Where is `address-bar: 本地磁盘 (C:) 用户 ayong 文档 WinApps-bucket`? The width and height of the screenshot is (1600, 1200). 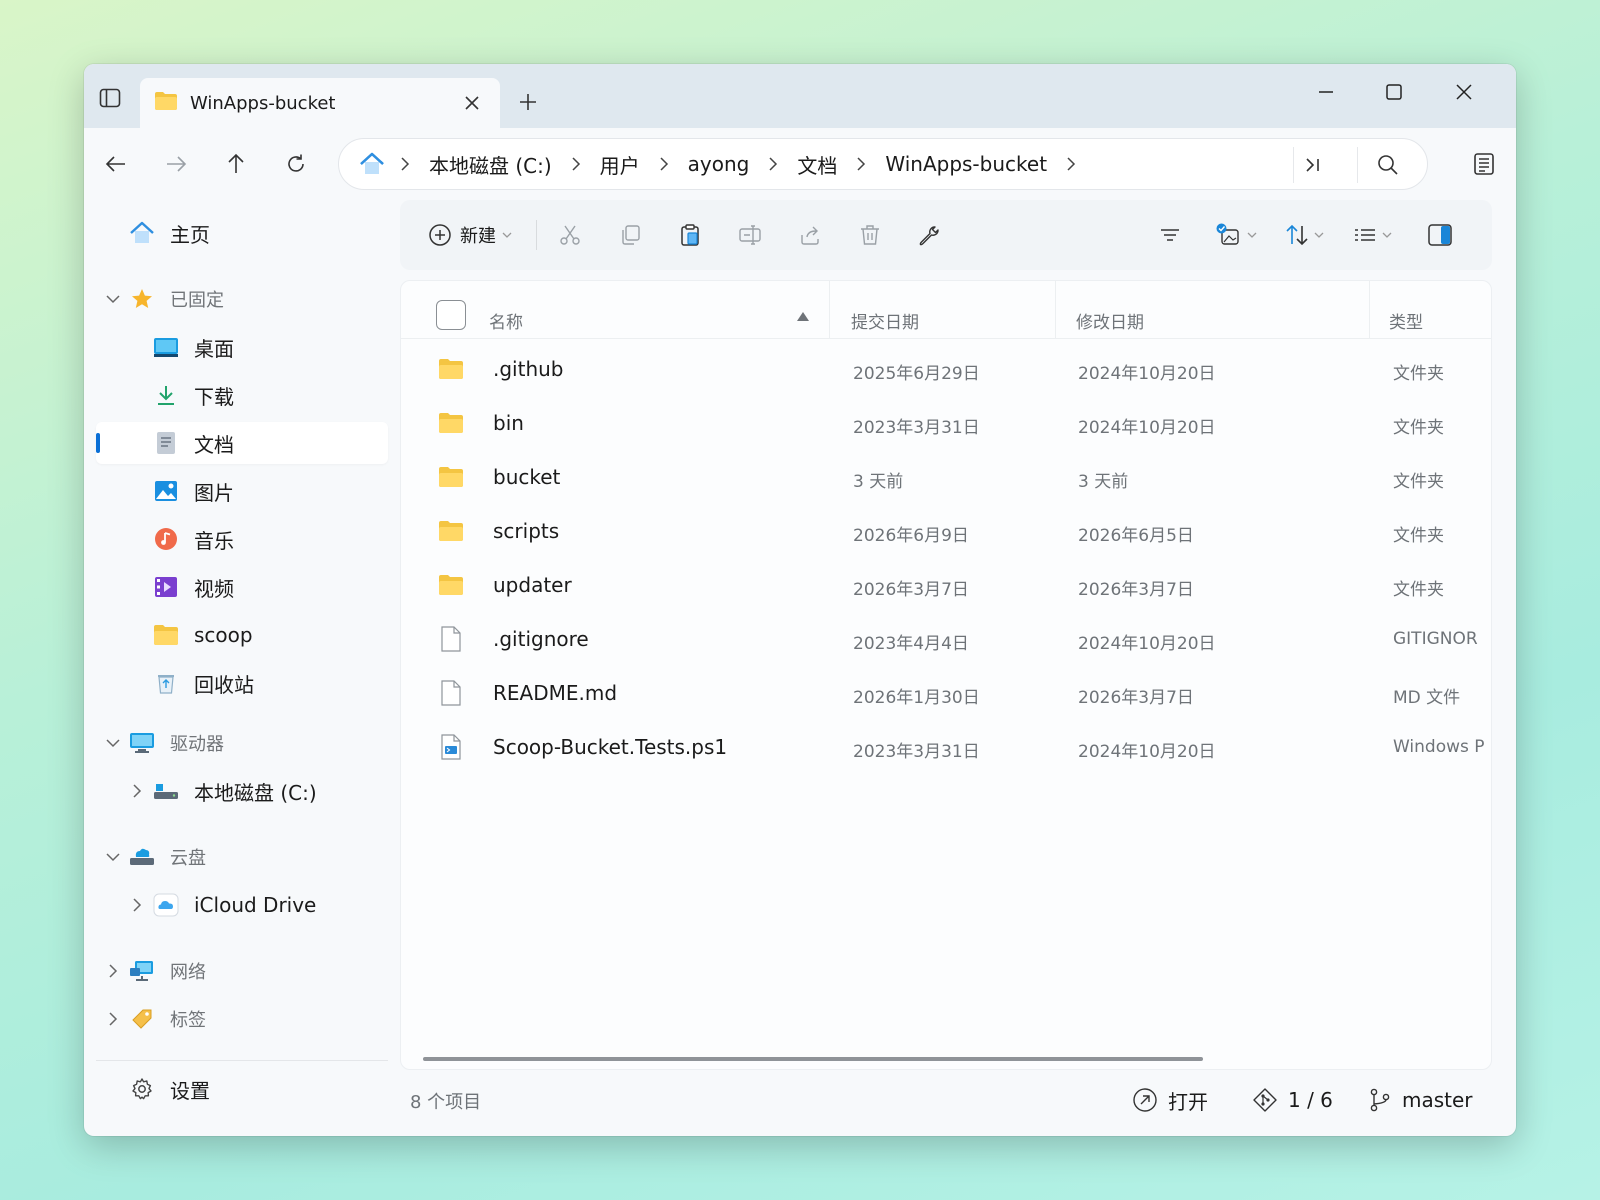 address-bar: 本地磁盘 (C:) 用户 ayong 文档 WinApps-bucket is located at coordinates (883, 164).